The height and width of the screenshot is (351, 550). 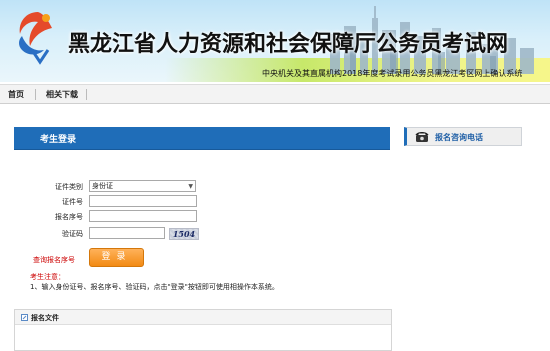 I want to click on nav-item-home: 首页, so click(x=16, y=94).